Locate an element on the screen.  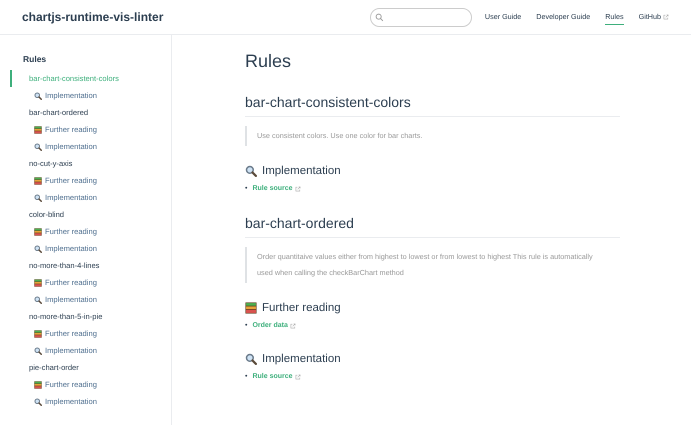
section-heading: Further reading is located at coordinates (301, 308).